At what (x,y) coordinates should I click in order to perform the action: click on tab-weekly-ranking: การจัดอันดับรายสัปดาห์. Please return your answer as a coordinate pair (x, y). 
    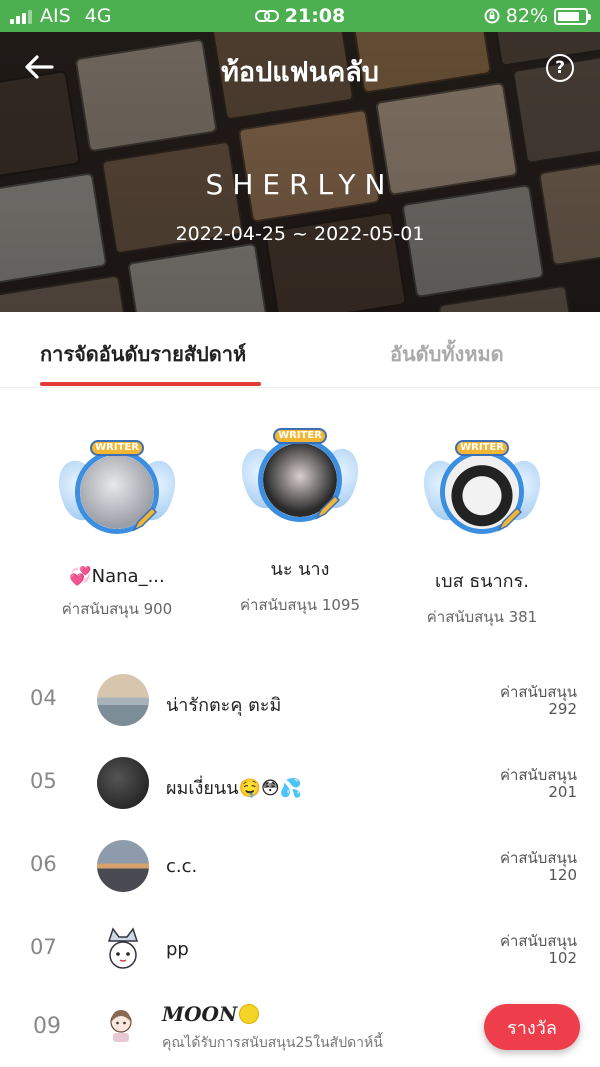
    Looking at the image, I should click on (143, 354).